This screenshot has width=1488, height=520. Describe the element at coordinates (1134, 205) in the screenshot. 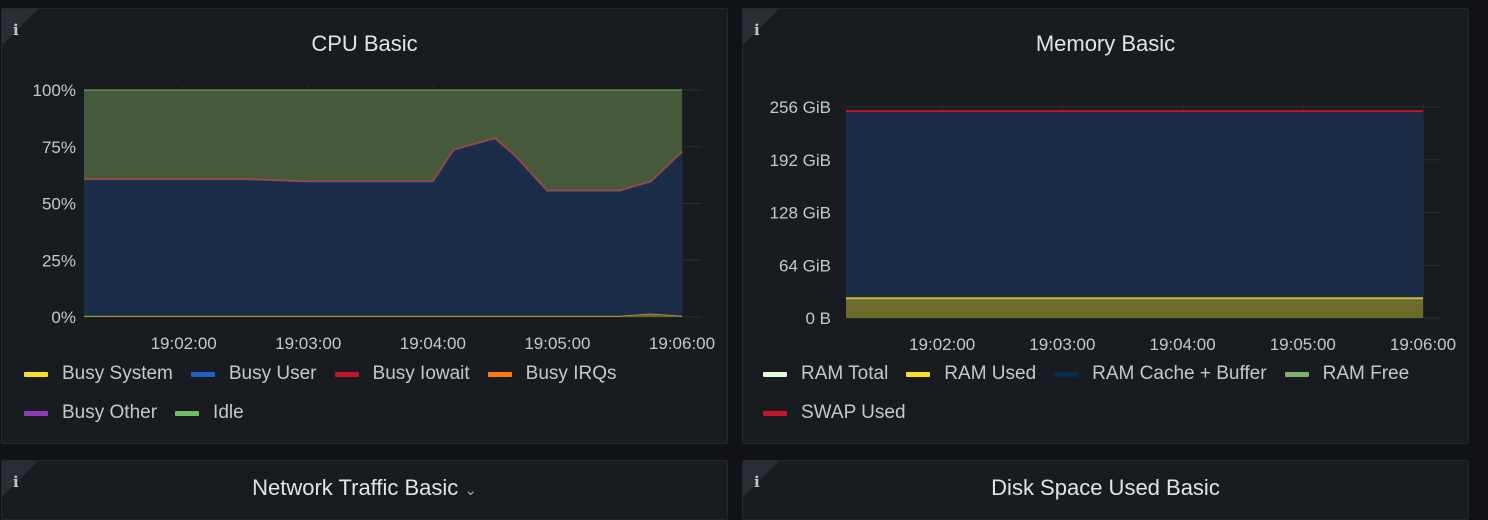

I see `series-area-ram-cache-buffer` at that location.